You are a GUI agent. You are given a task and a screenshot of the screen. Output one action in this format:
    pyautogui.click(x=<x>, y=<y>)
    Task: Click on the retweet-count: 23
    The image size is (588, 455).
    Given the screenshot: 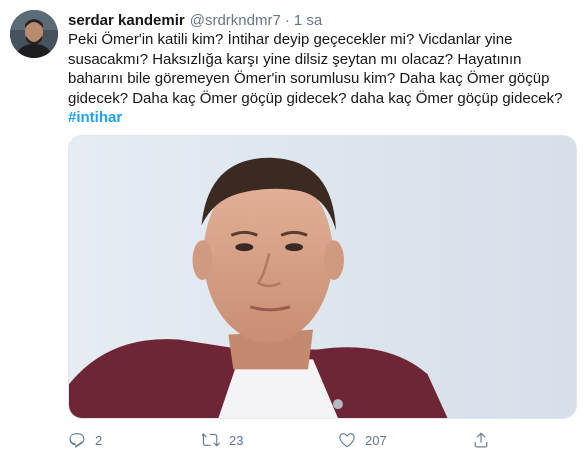 What is the action you would take?
    pyautogui.click(x=236, y=440)
    